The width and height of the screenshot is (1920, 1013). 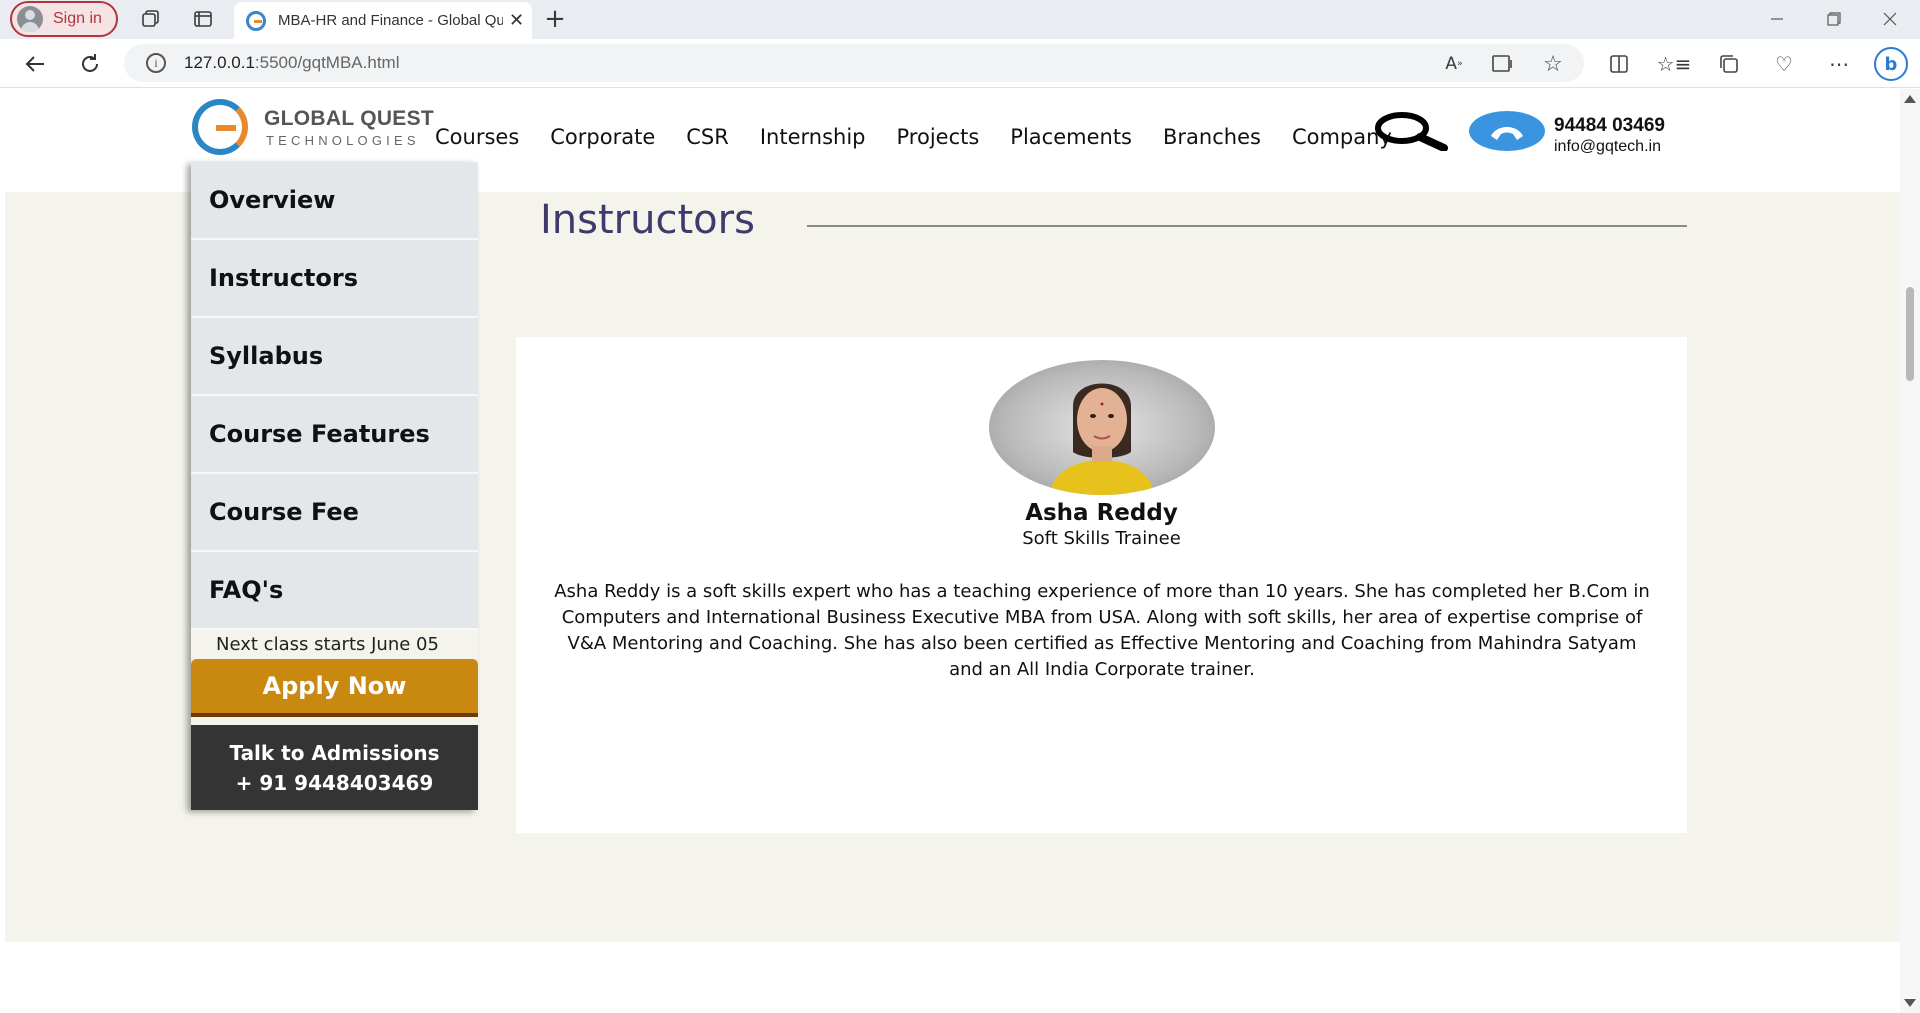 I want to click on read-aloud-icon: A», so click(x=1454, y=64).